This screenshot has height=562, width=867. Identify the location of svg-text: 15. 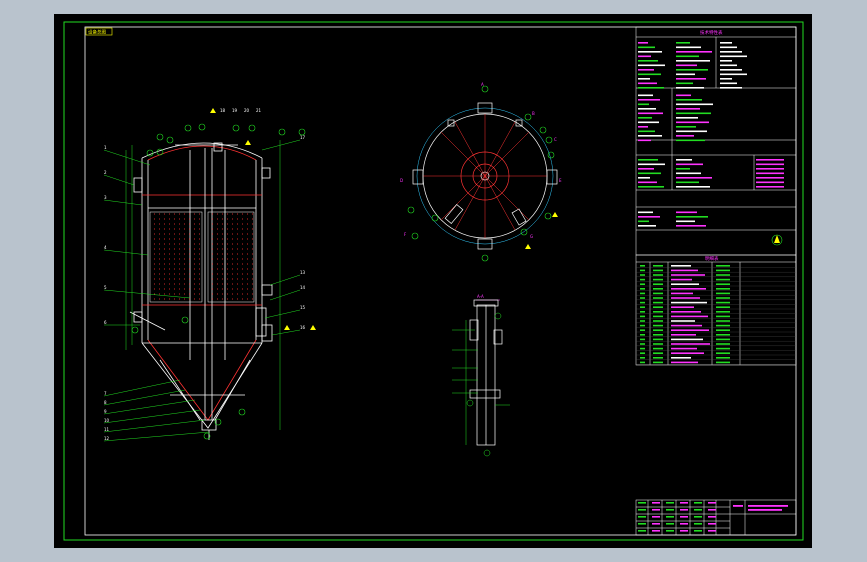
(303, 307).